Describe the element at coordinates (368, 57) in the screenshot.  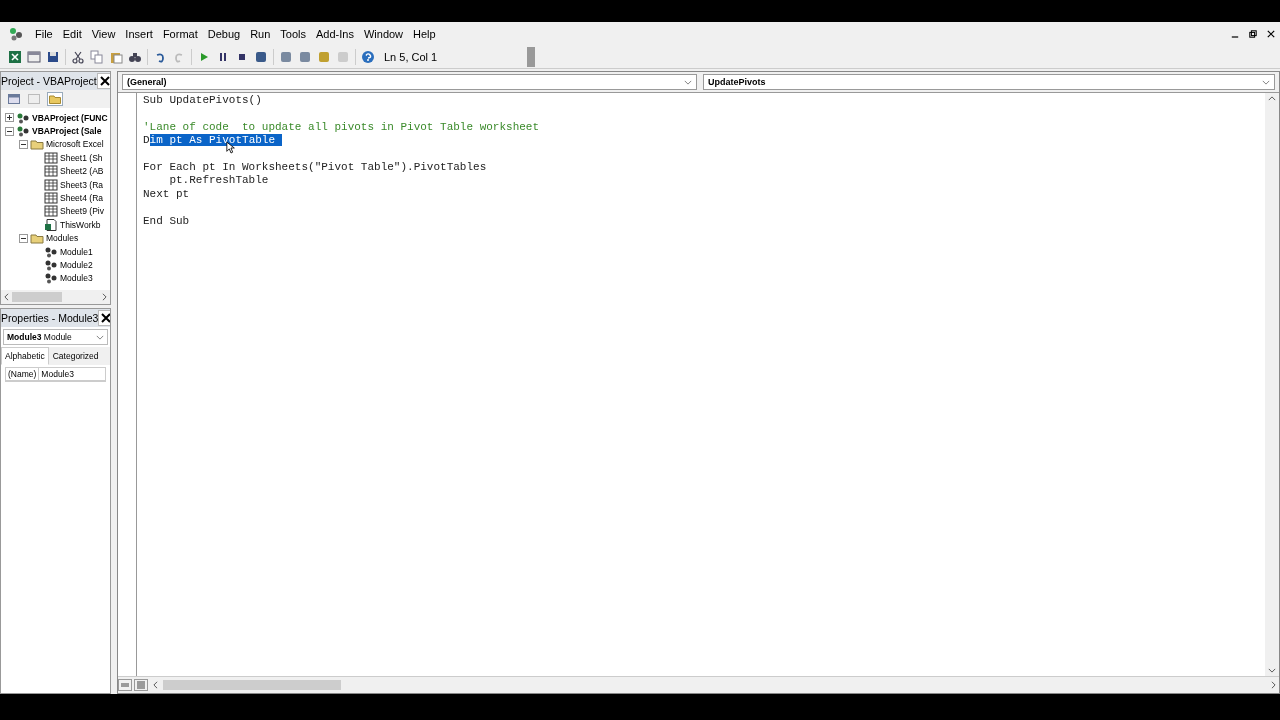
I see `help-icon` at that location.